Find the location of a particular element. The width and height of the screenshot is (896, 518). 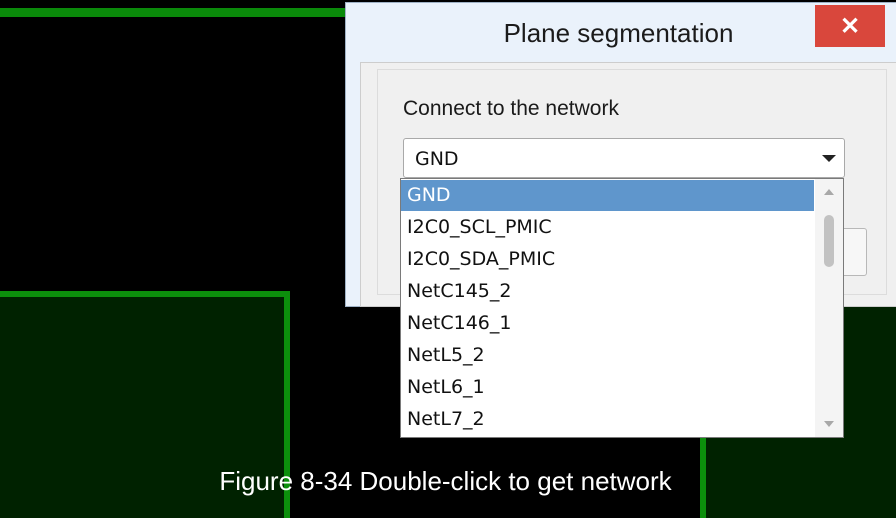

pcb-trace is located at coordinates (180, 12).